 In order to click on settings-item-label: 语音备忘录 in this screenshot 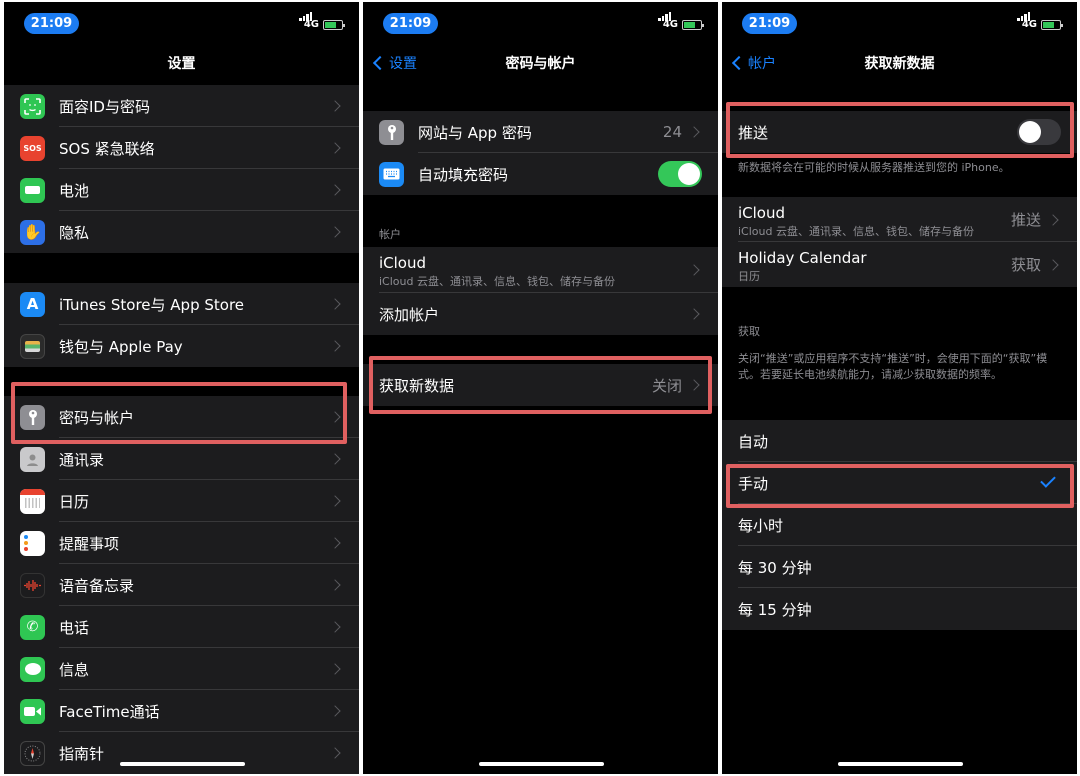, I will do `click(97, 585)`.